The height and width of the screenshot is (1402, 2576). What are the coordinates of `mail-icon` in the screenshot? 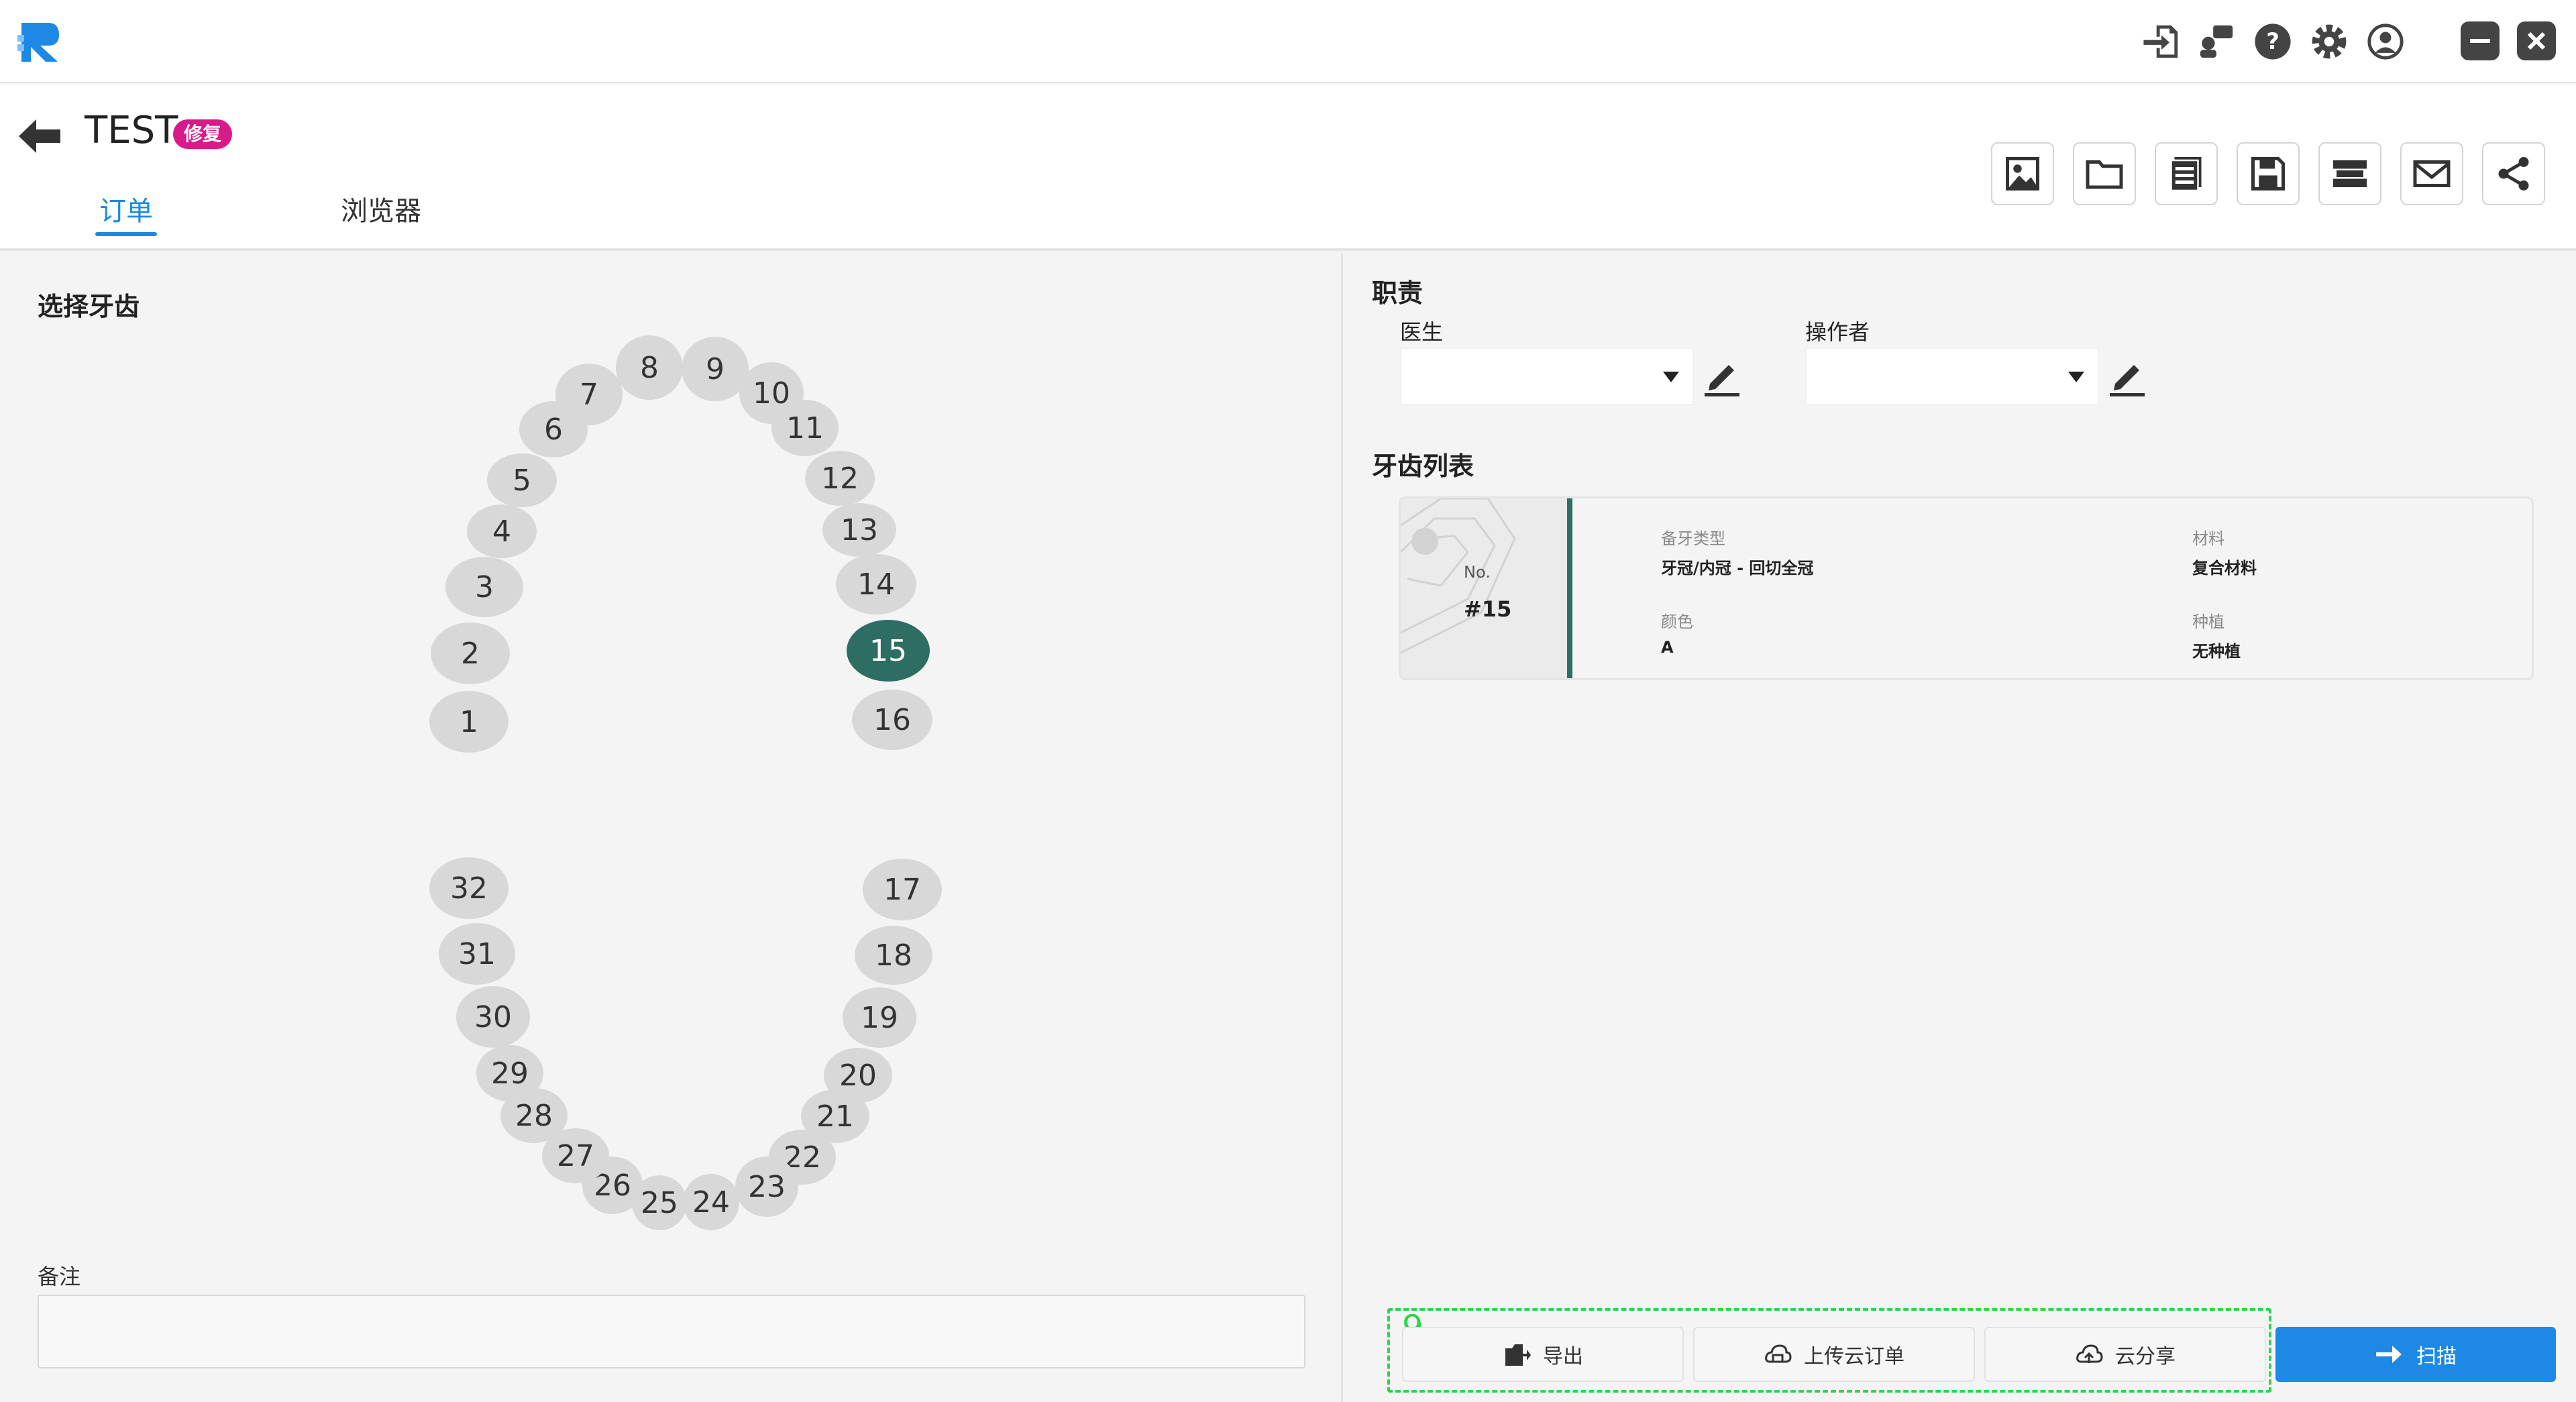 It's located at (2432, 174).